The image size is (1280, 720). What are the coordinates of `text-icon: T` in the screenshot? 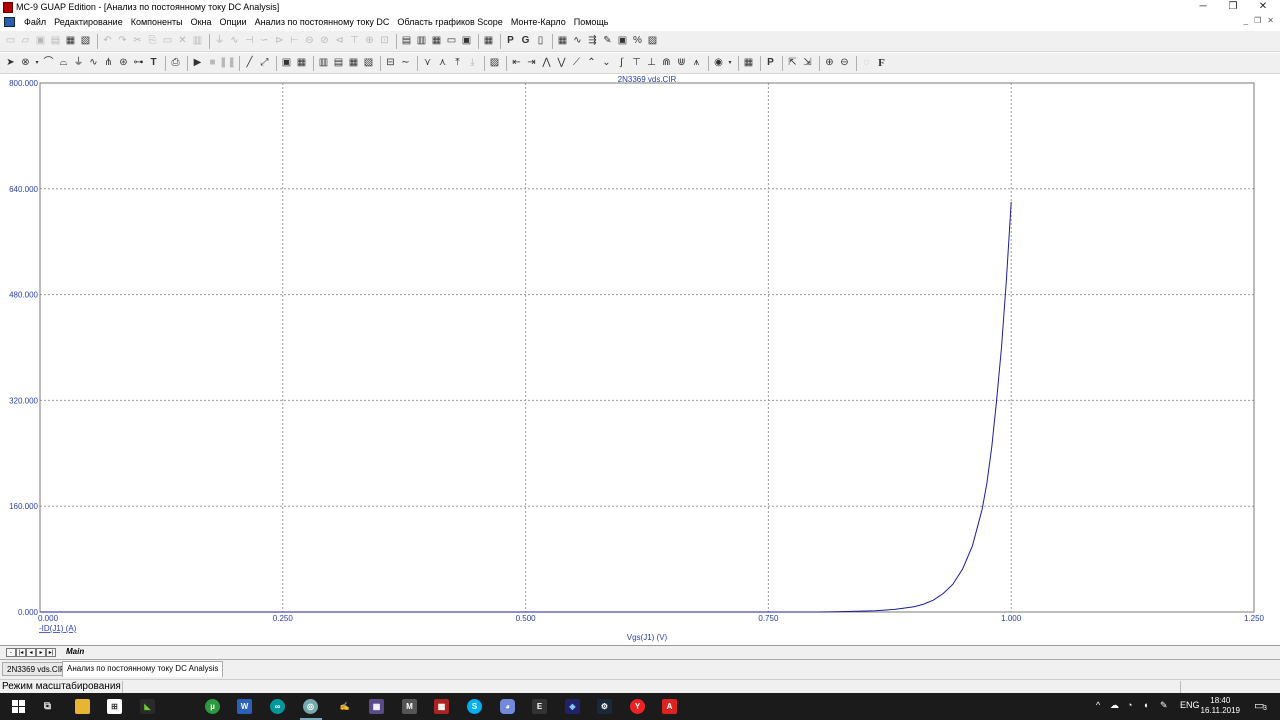 It's located at (153, 63).